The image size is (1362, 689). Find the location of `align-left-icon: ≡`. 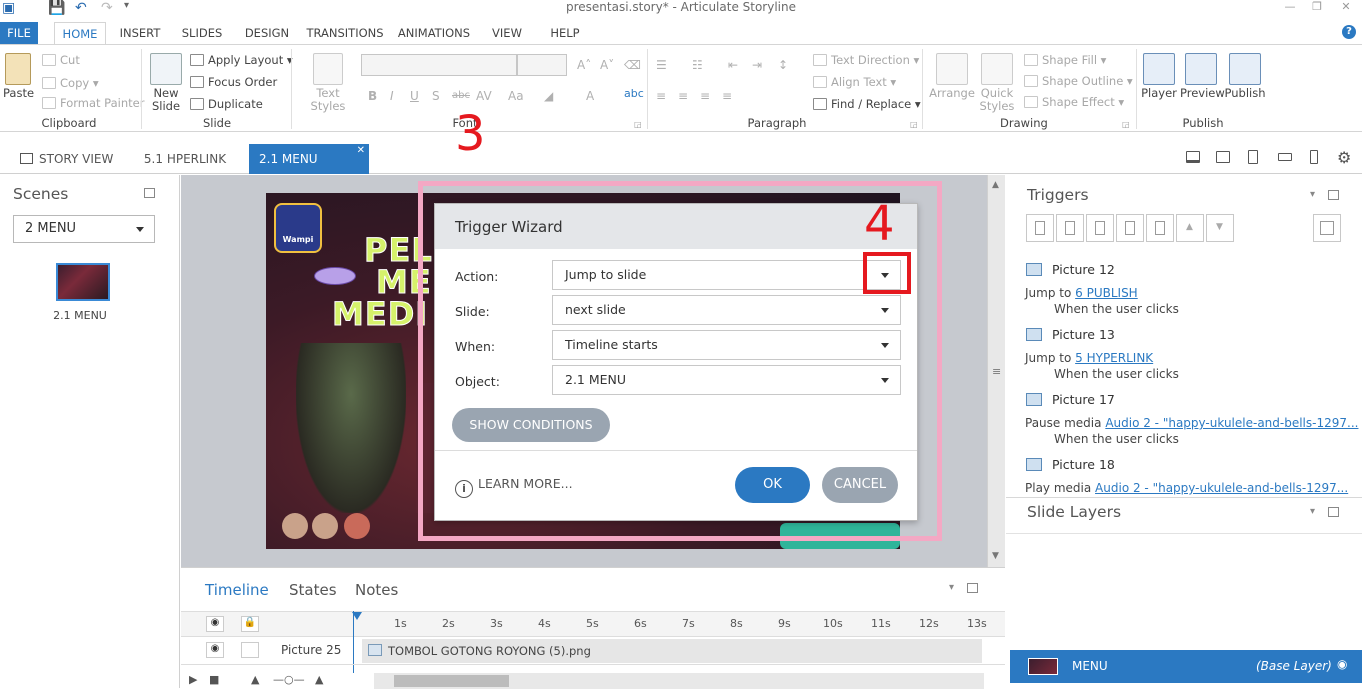

align-left-icon: ≡ is located at coordinates (661, 96).